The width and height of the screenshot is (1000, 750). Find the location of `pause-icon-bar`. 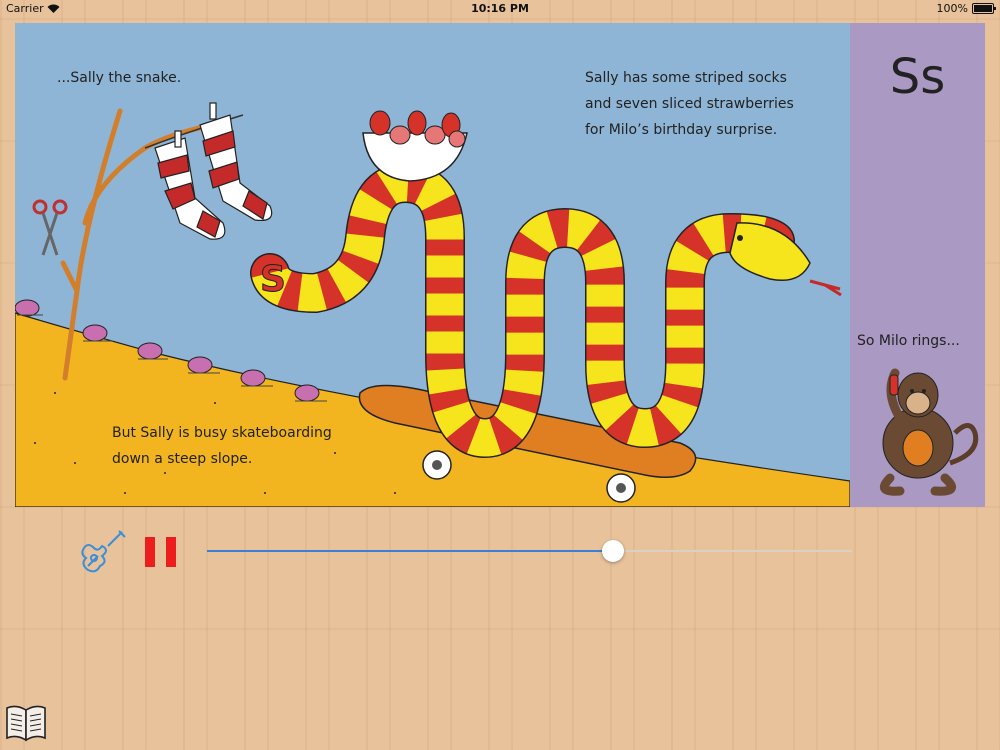

pause-icon-bar is located at coordinates (171, 552).